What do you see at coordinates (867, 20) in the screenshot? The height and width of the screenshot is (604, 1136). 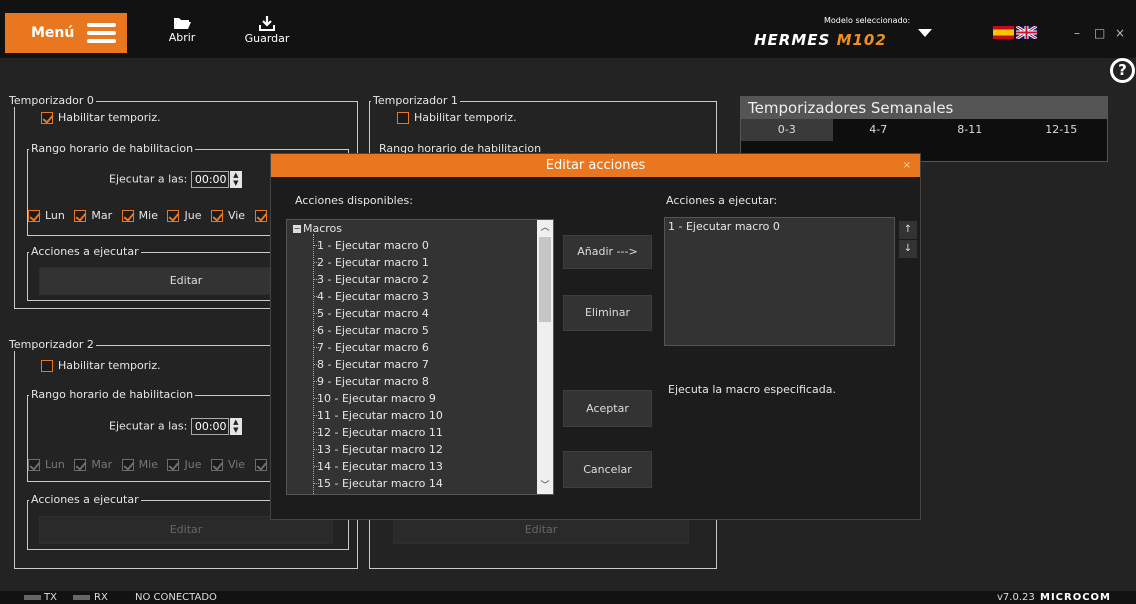 I see `model-selected-label: Modelo seleccionado:` at bounding box center [867, 20].